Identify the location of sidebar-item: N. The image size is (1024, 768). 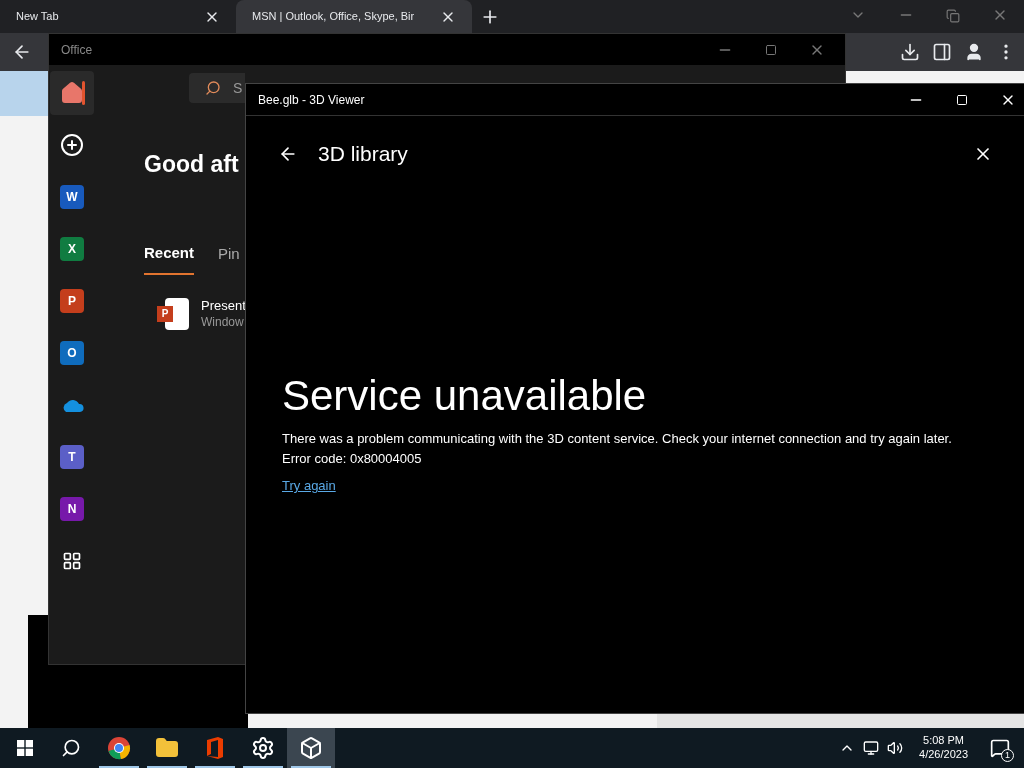
(72, 509).